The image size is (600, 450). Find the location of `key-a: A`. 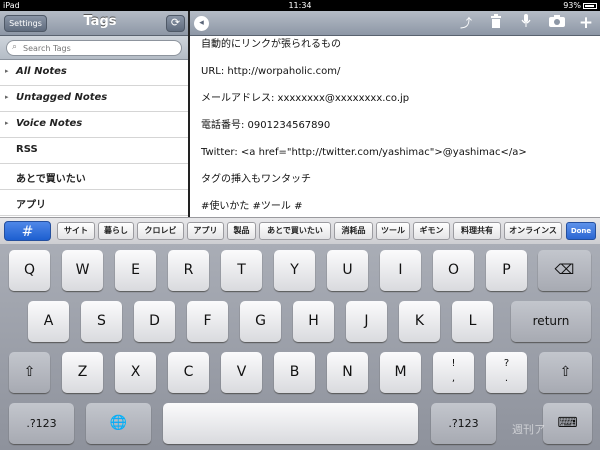

key-a: A is located at coordinates (48, 321).